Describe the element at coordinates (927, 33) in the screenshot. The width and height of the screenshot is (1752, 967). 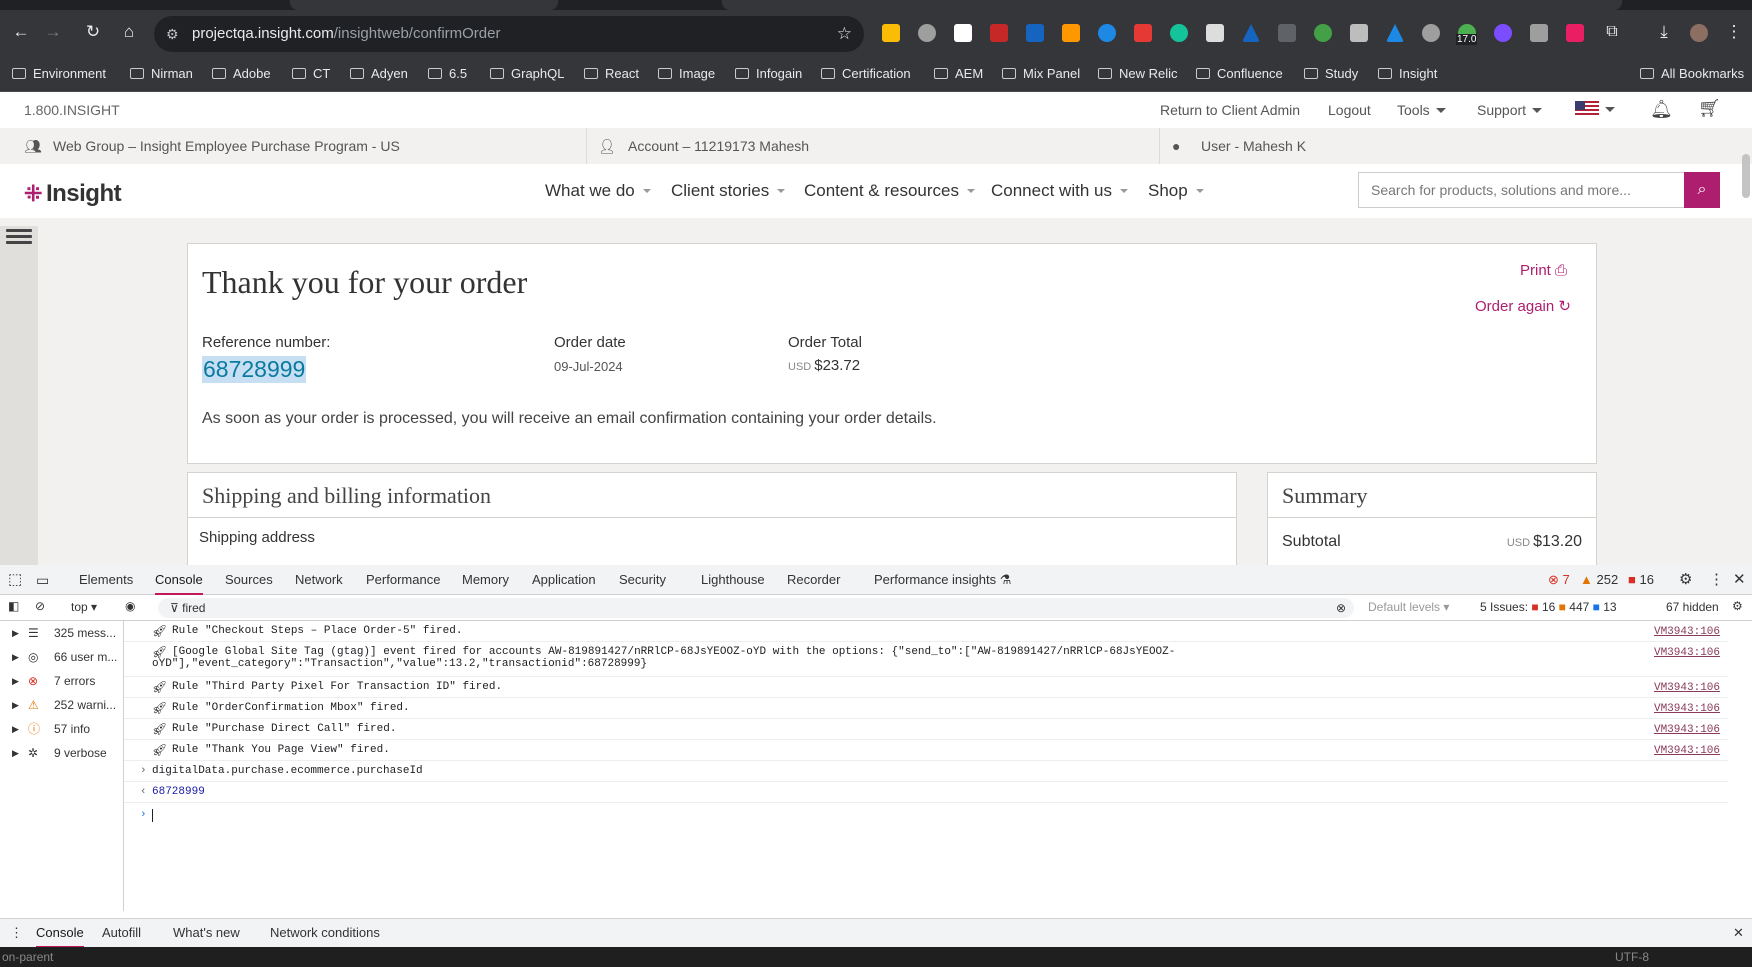
I see `camera-extension-icon` at that location.